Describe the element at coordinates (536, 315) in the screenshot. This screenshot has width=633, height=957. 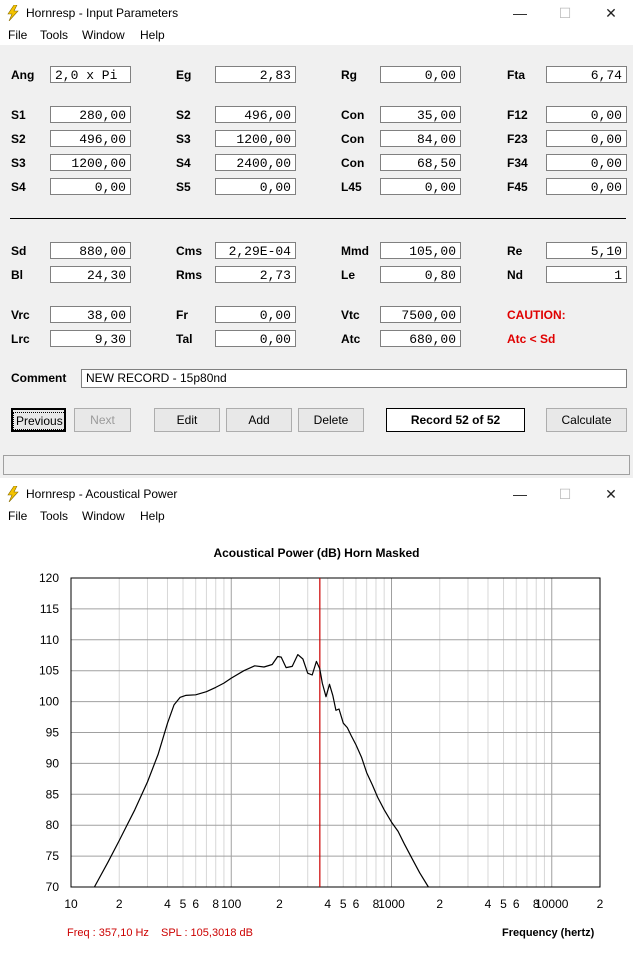
I see `caution-text: CAUTION:` at that location.